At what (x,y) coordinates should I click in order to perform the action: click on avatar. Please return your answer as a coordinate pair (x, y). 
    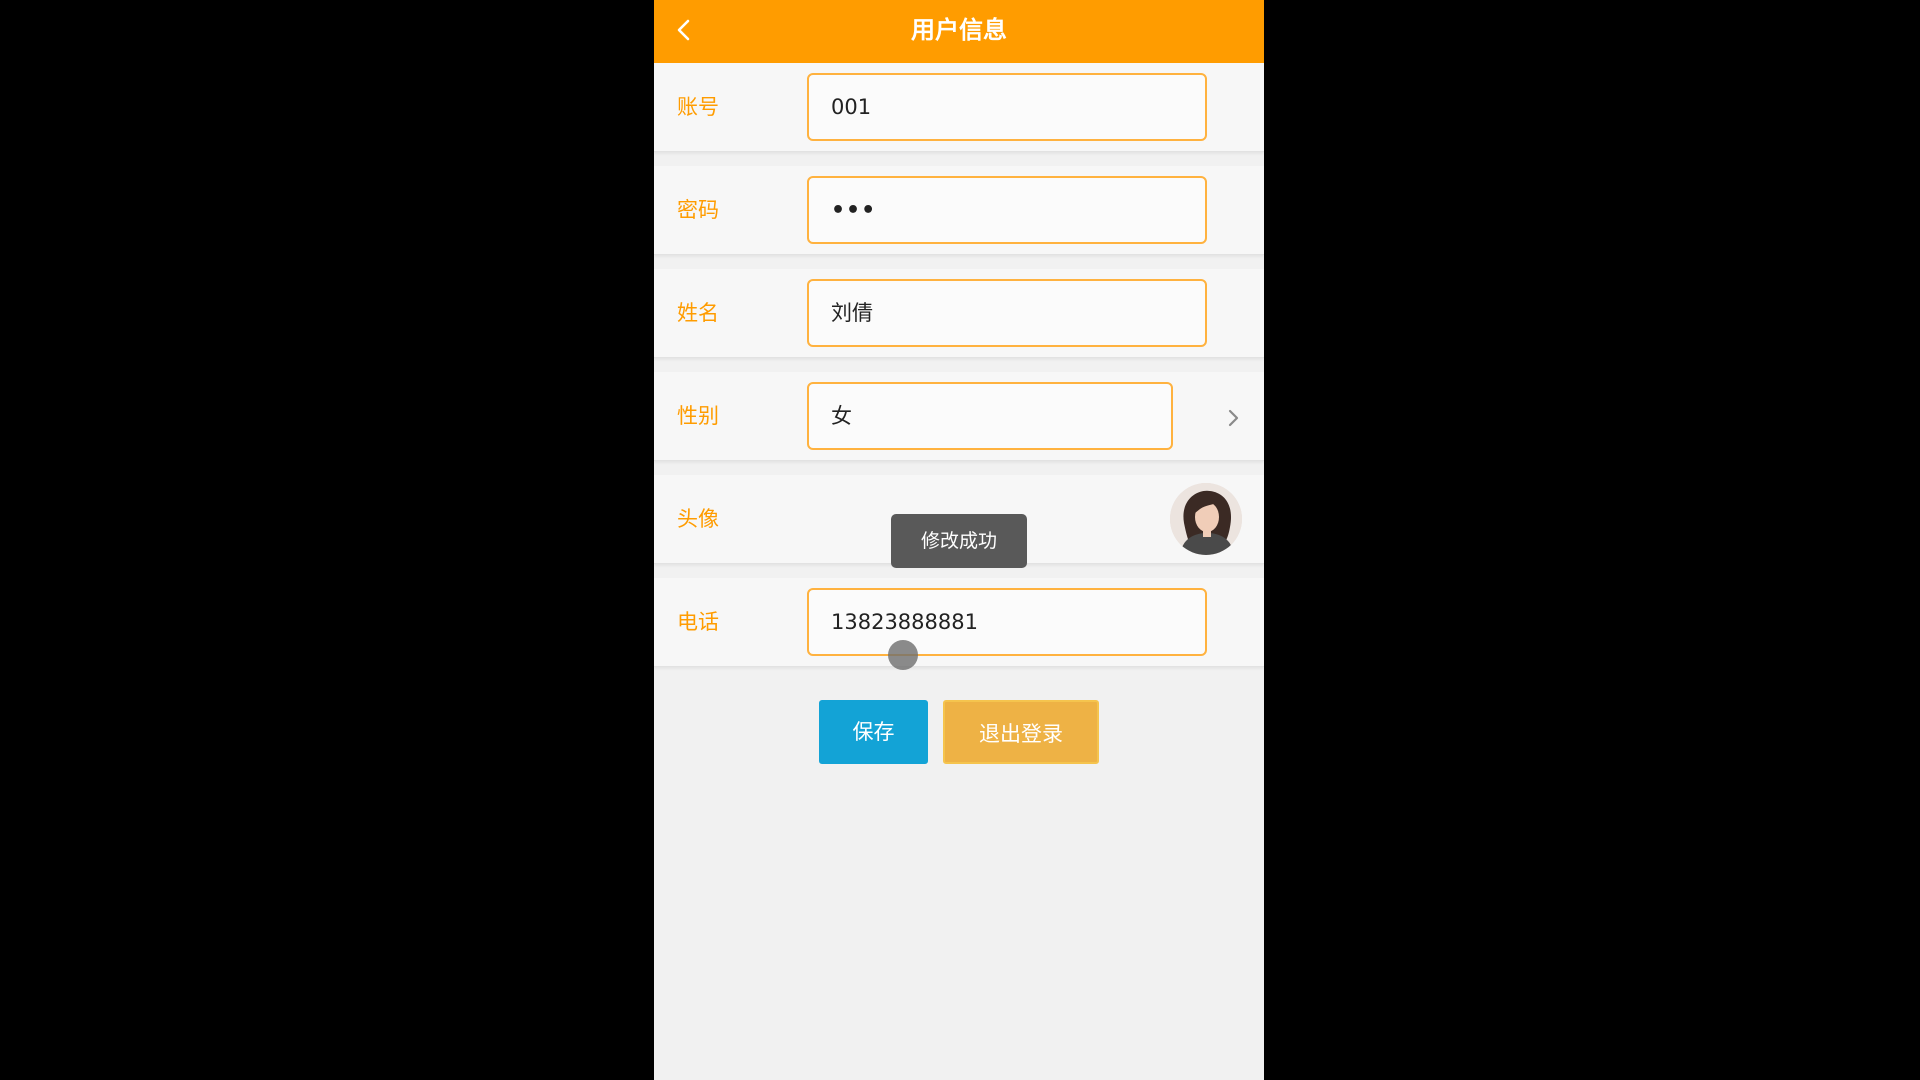
    Looking at the image, I should click on (1206, 519).